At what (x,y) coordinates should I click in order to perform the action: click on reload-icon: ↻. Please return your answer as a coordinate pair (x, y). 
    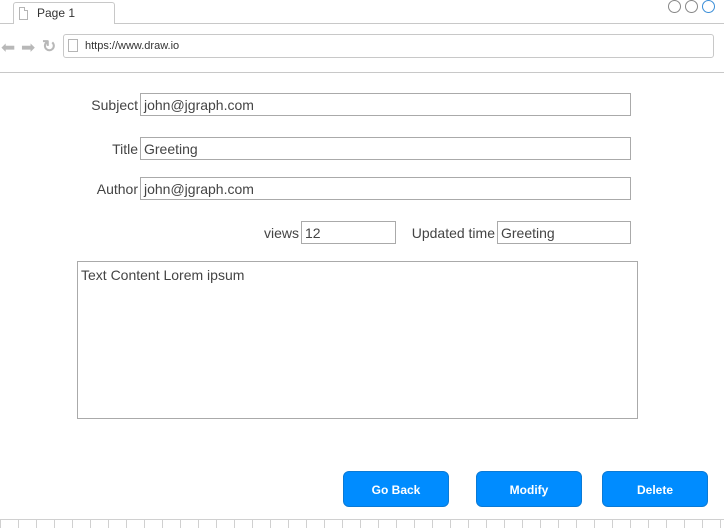
    Looking at the image, I should click on (49, 46).